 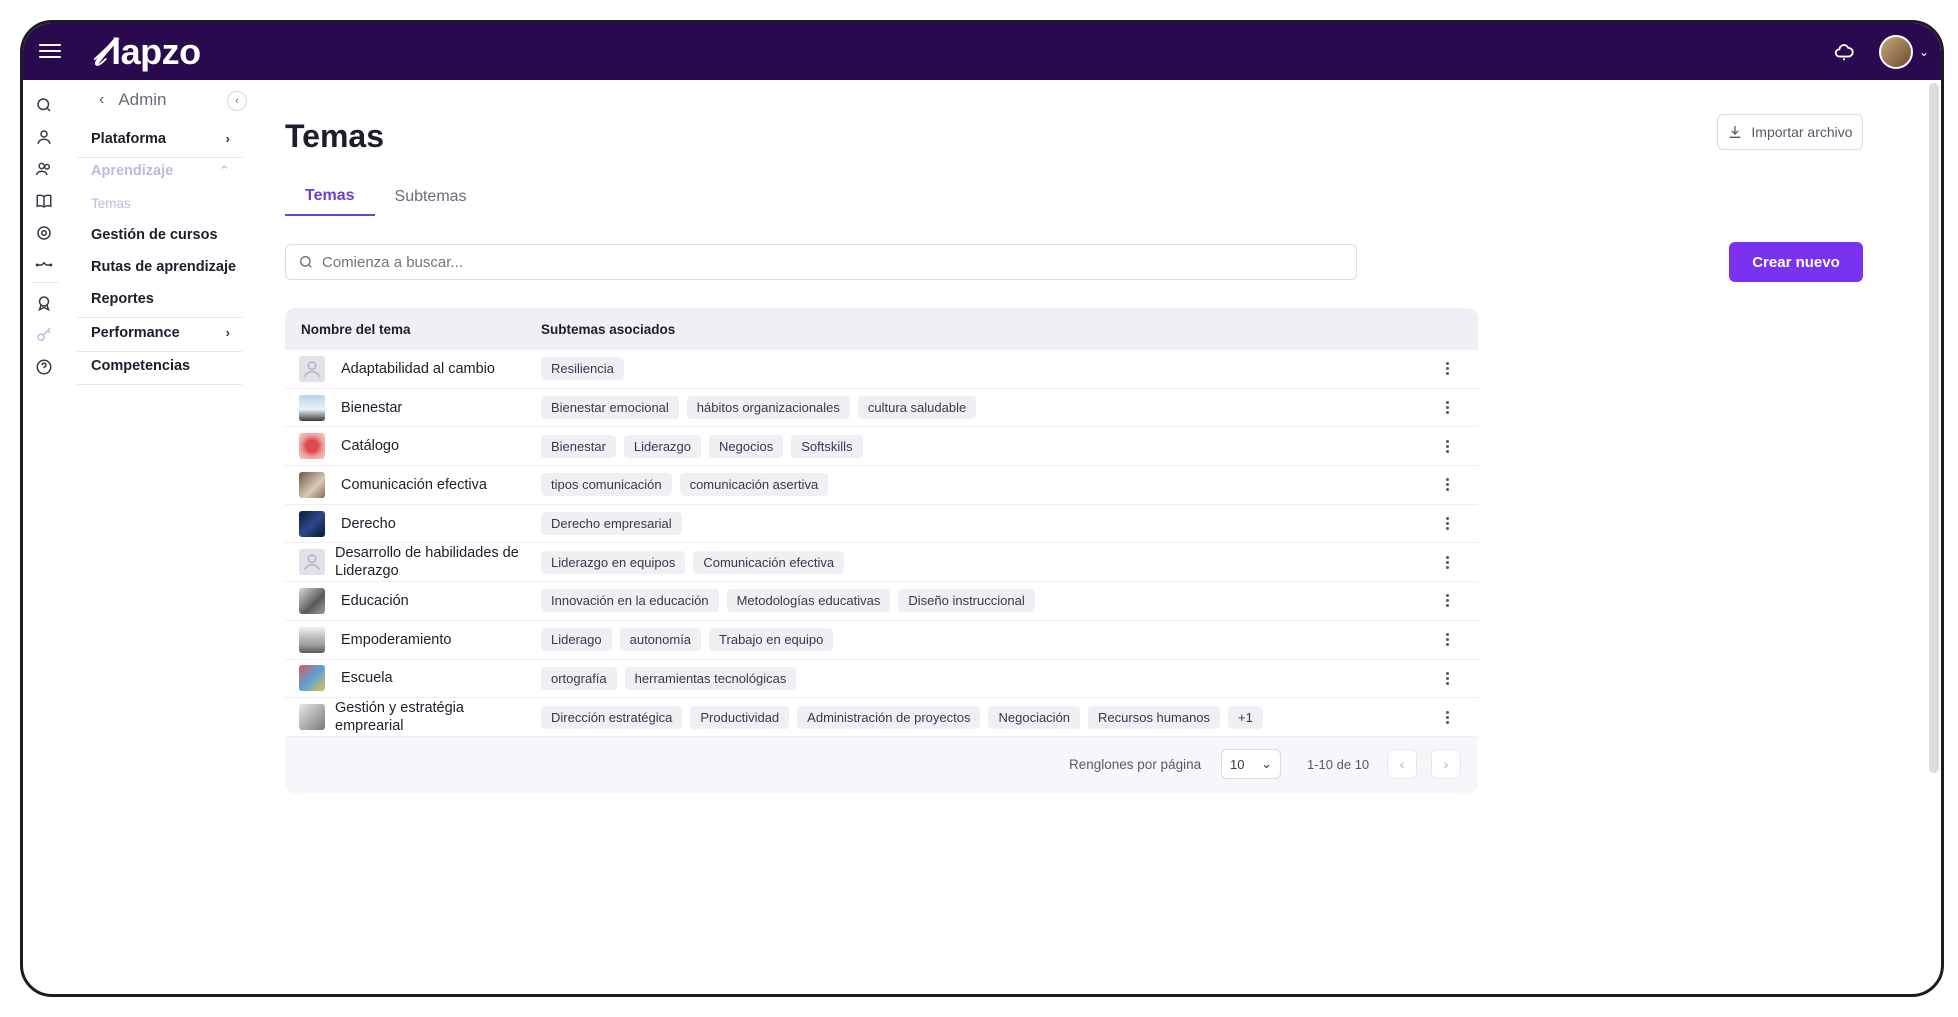 I want to click on user-avatar, so click(x=1895, y=52).